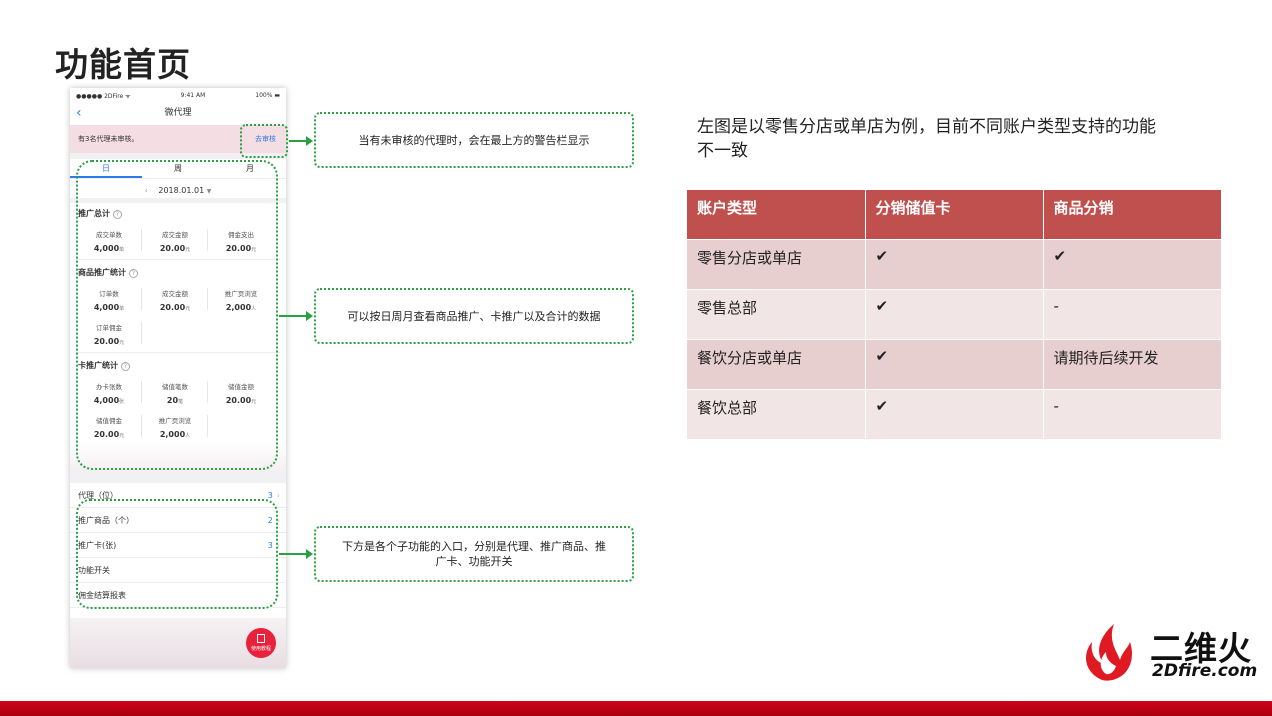 The image size is (1272, 716). Describe the element at coordinates (296, 554) in the screenshot. I see `arrow-to-menu-callout` at that location.